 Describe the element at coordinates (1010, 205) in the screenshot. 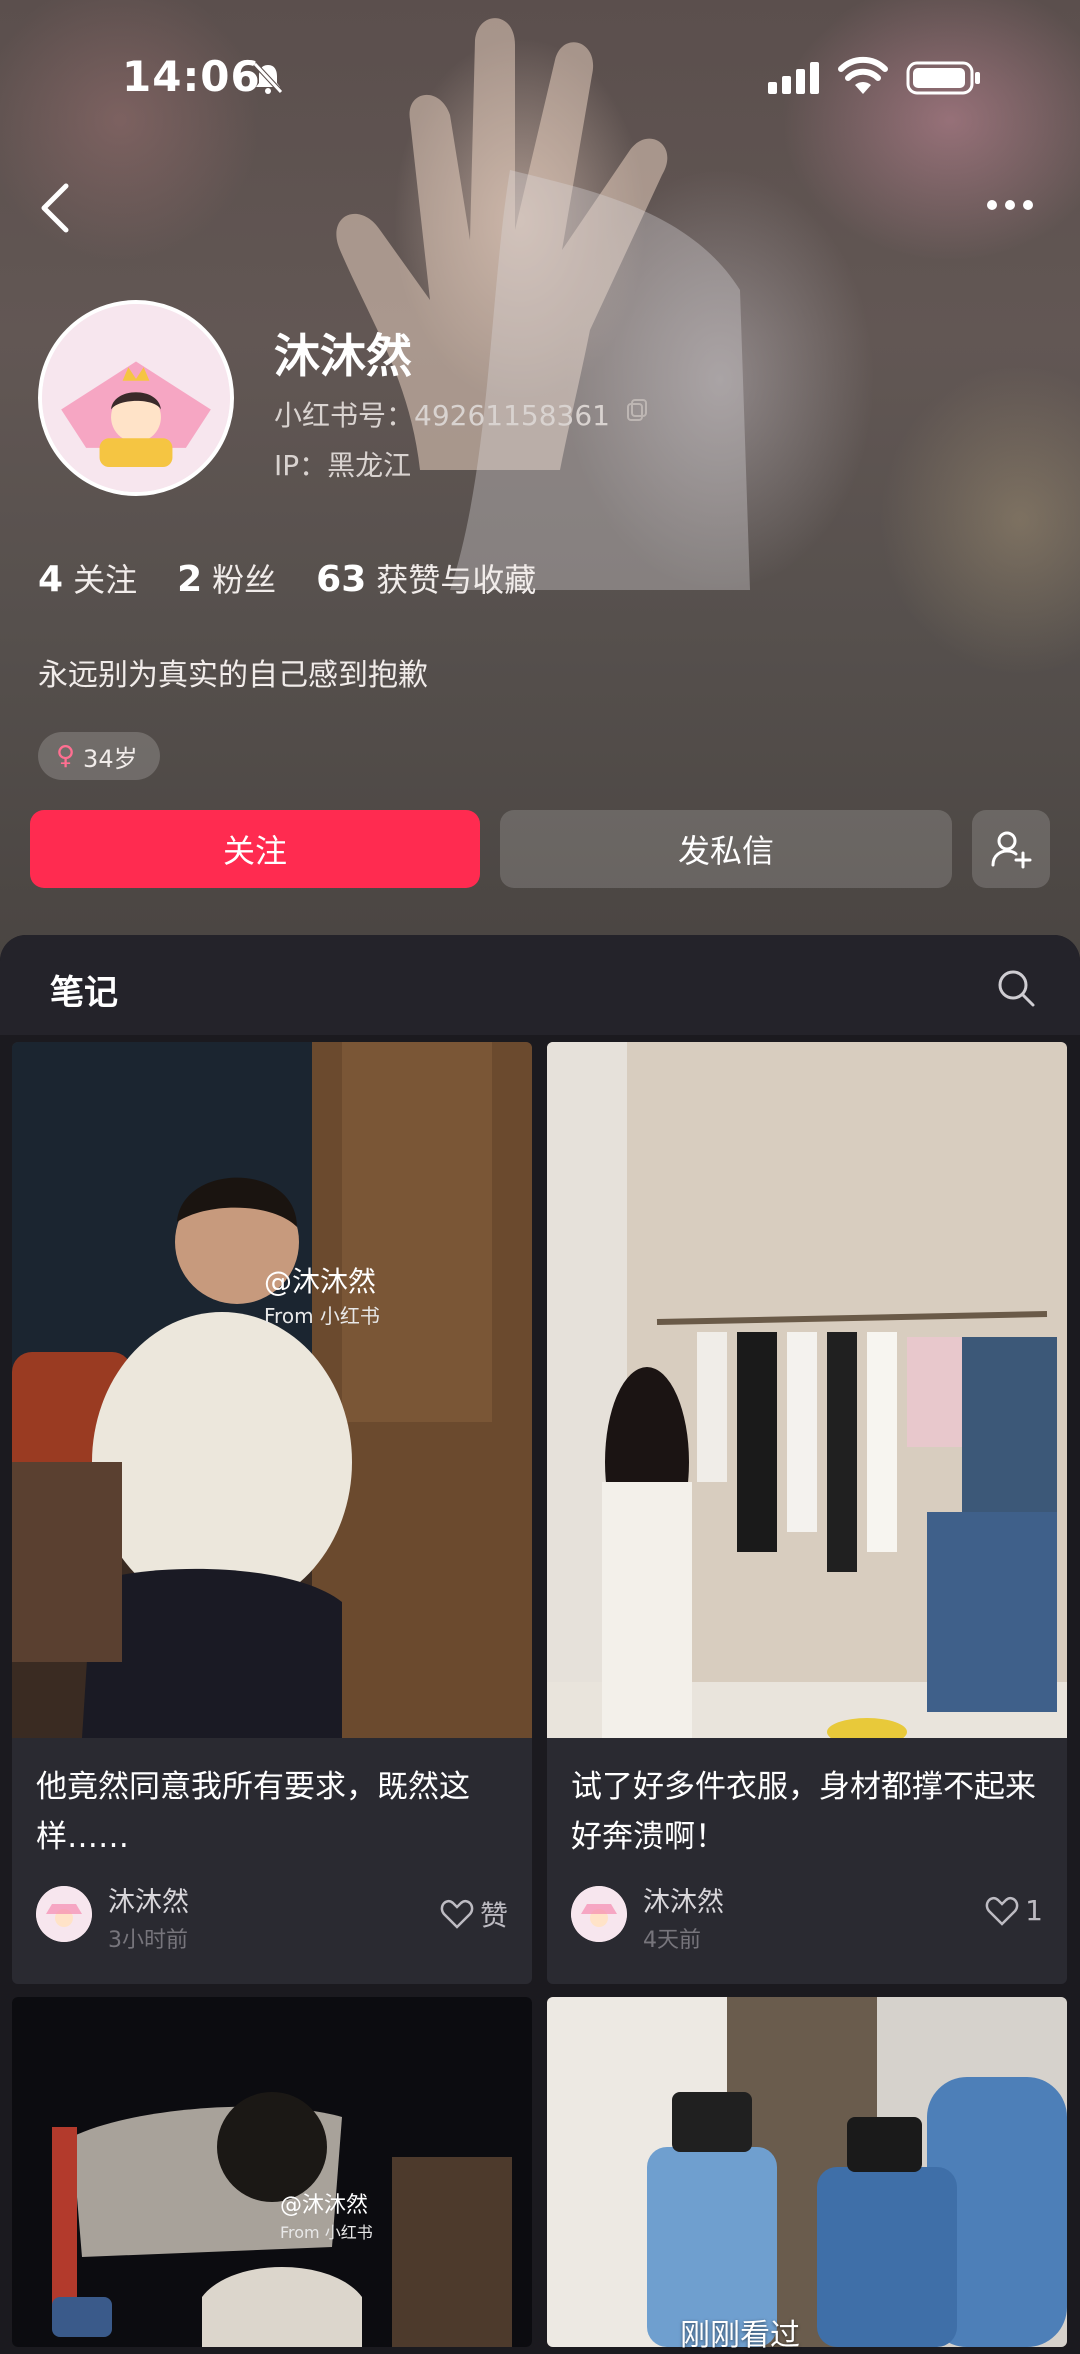

I see `more-options-icon` at that location.